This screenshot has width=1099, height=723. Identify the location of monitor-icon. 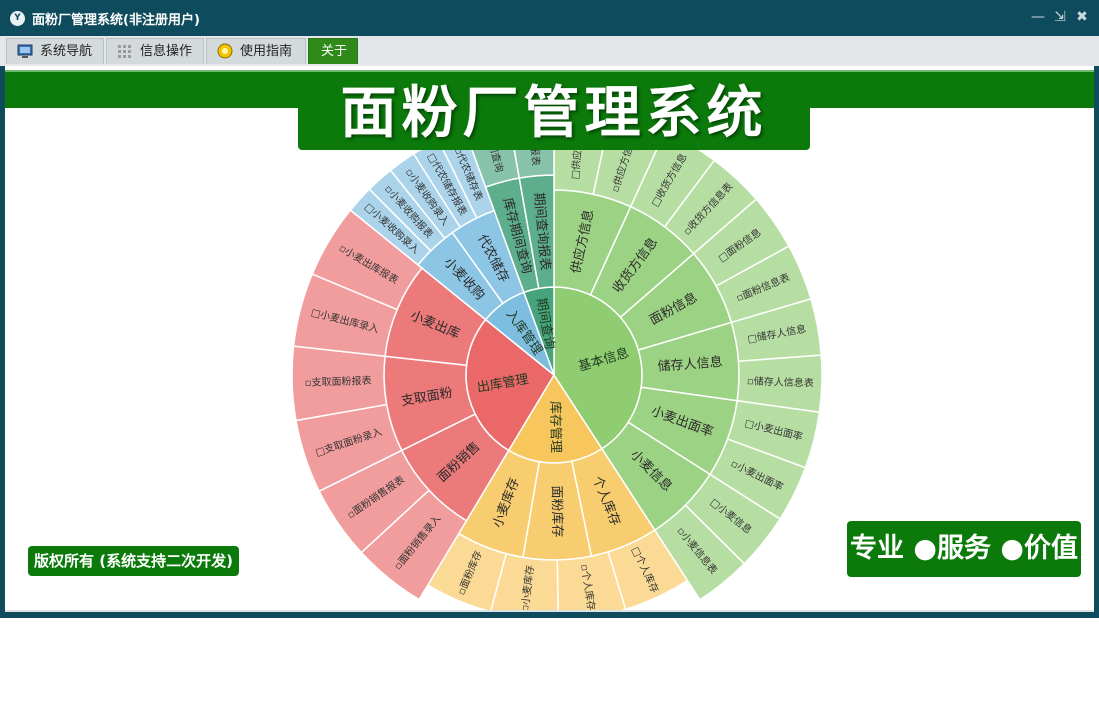
(25, 51).